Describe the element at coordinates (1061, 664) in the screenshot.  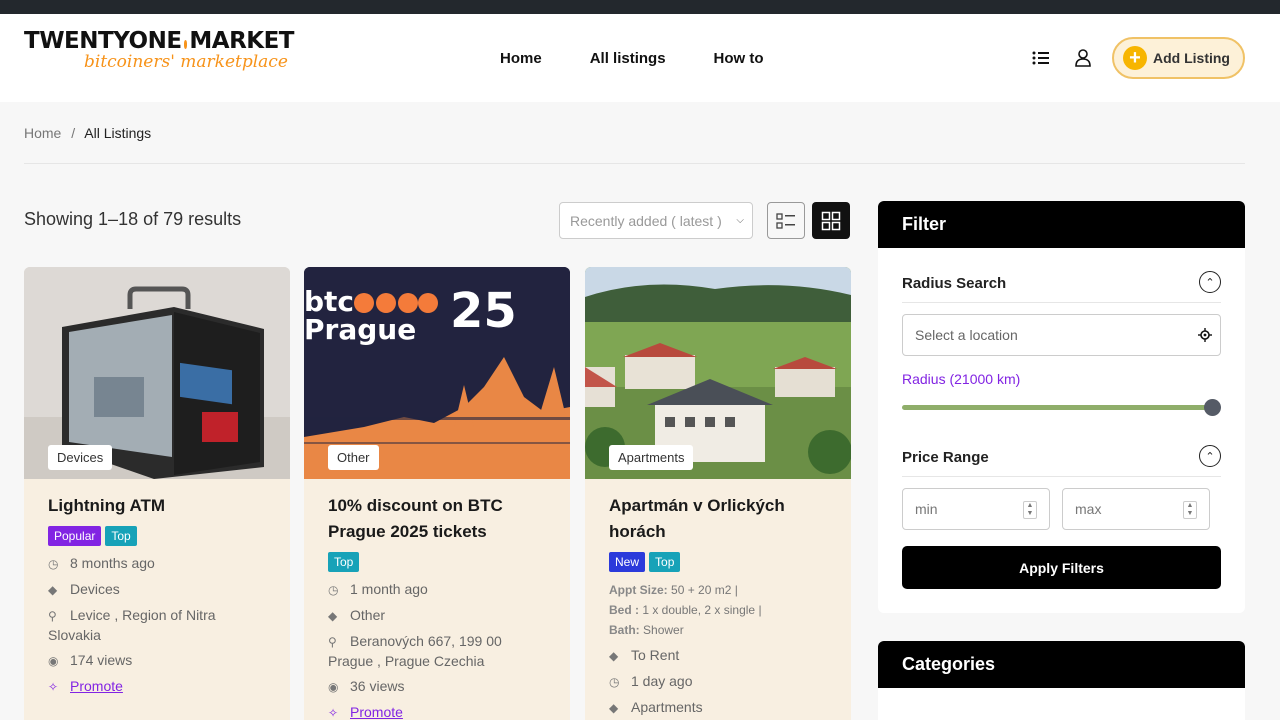
I see `categories-title: Categories` at that location.